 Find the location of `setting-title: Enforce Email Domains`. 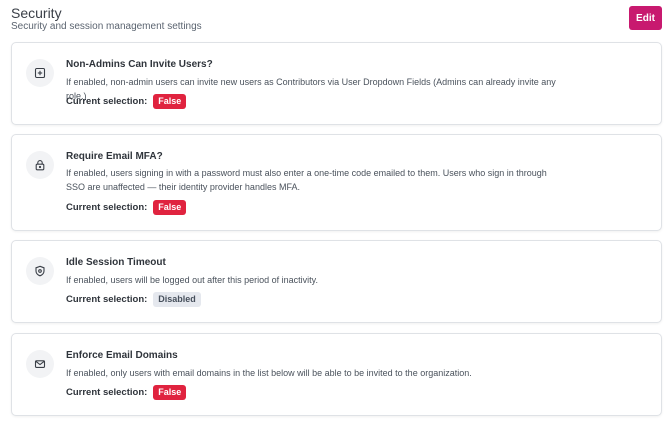

setting-title: Enforce Email Domains is located at coordinates (122, 355).